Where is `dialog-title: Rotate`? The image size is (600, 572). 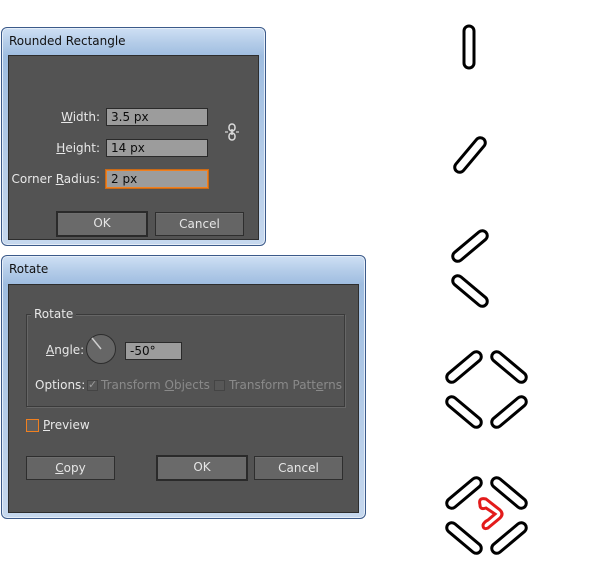 dialog-title: Rotate is located at coordinates (29, 269).